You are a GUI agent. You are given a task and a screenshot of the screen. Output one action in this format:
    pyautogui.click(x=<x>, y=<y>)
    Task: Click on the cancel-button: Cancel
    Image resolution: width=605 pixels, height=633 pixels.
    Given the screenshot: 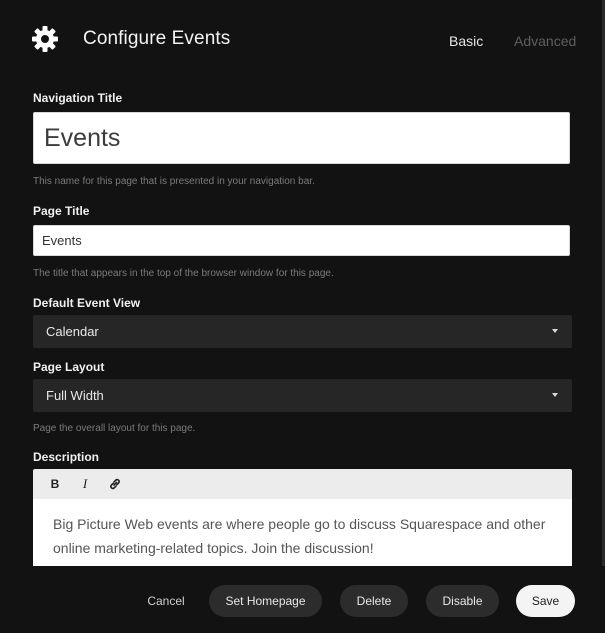 What is the action you would take?
    pyautogui.click(x=166, y=601)
    